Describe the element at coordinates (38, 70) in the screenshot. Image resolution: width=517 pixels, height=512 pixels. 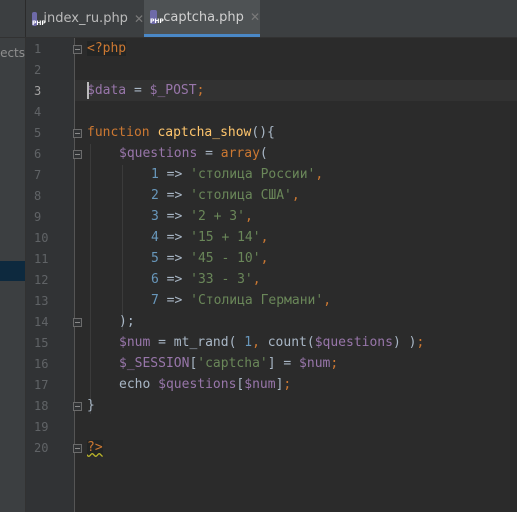
I see `line-number: 2` at that location.